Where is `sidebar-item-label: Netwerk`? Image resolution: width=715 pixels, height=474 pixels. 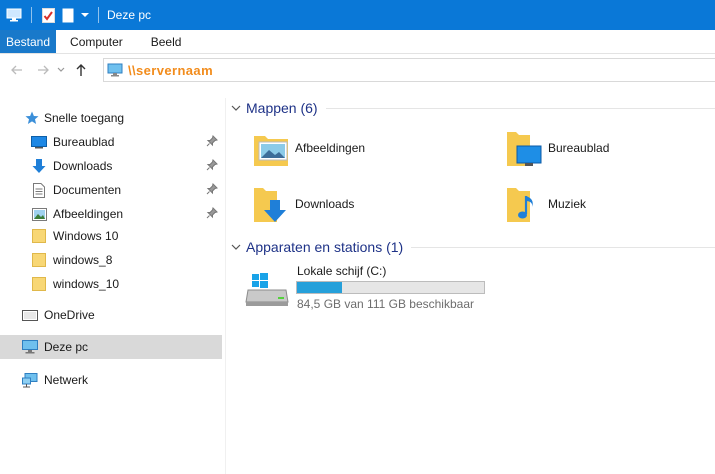 sidebar-item-label: Netwerk is located at coordinates (66, 380).